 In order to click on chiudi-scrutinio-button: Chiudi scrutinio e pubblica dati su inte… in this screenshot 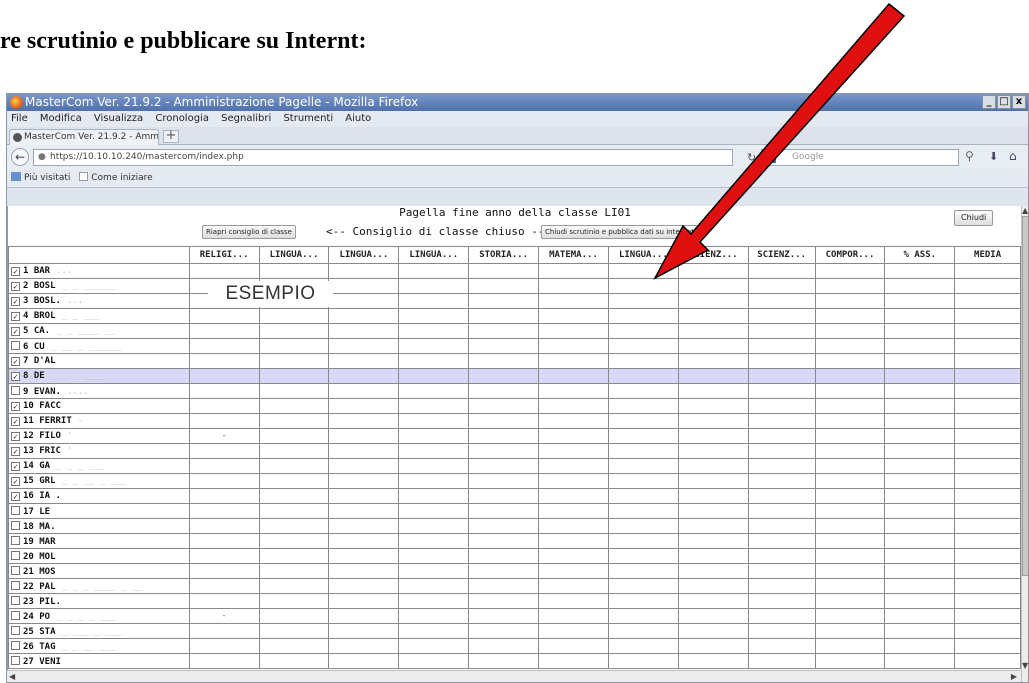, I will do `click(619, 232)`.